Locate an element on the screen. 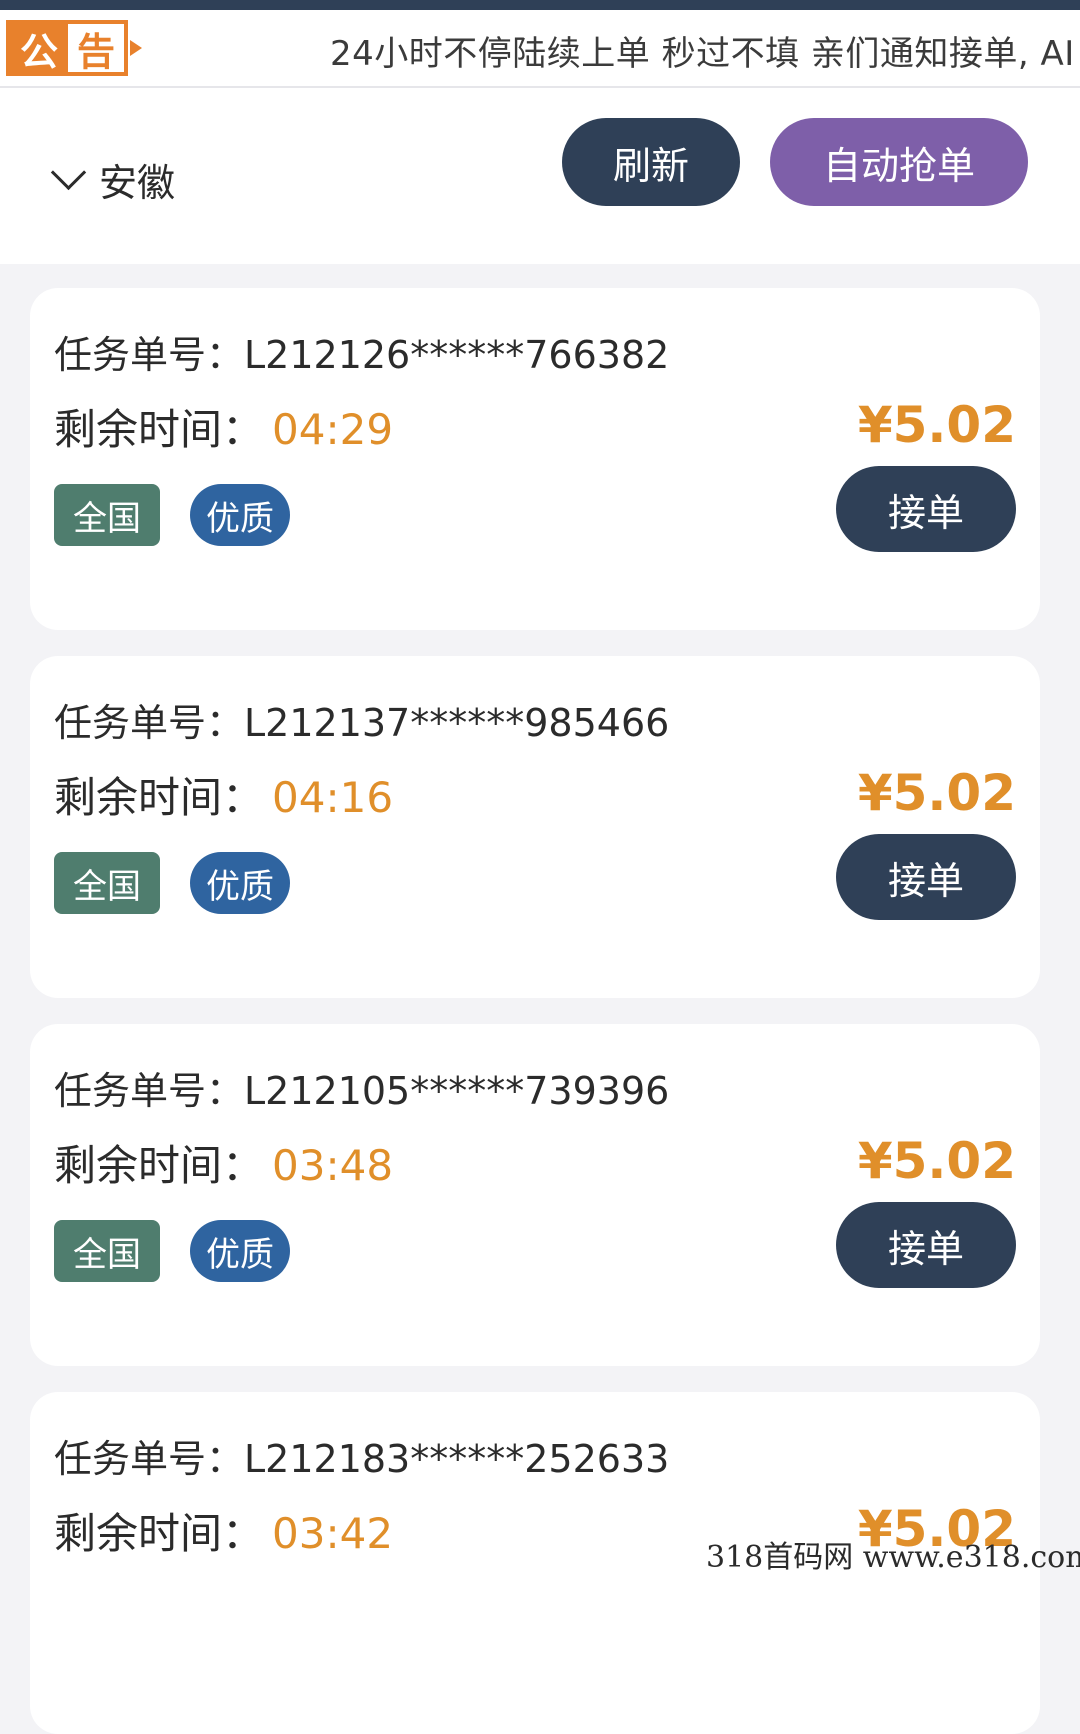 The image size is (1080, 1734). task-number: 任务单号：L212137******985466 is located at coordinates (362, 723).